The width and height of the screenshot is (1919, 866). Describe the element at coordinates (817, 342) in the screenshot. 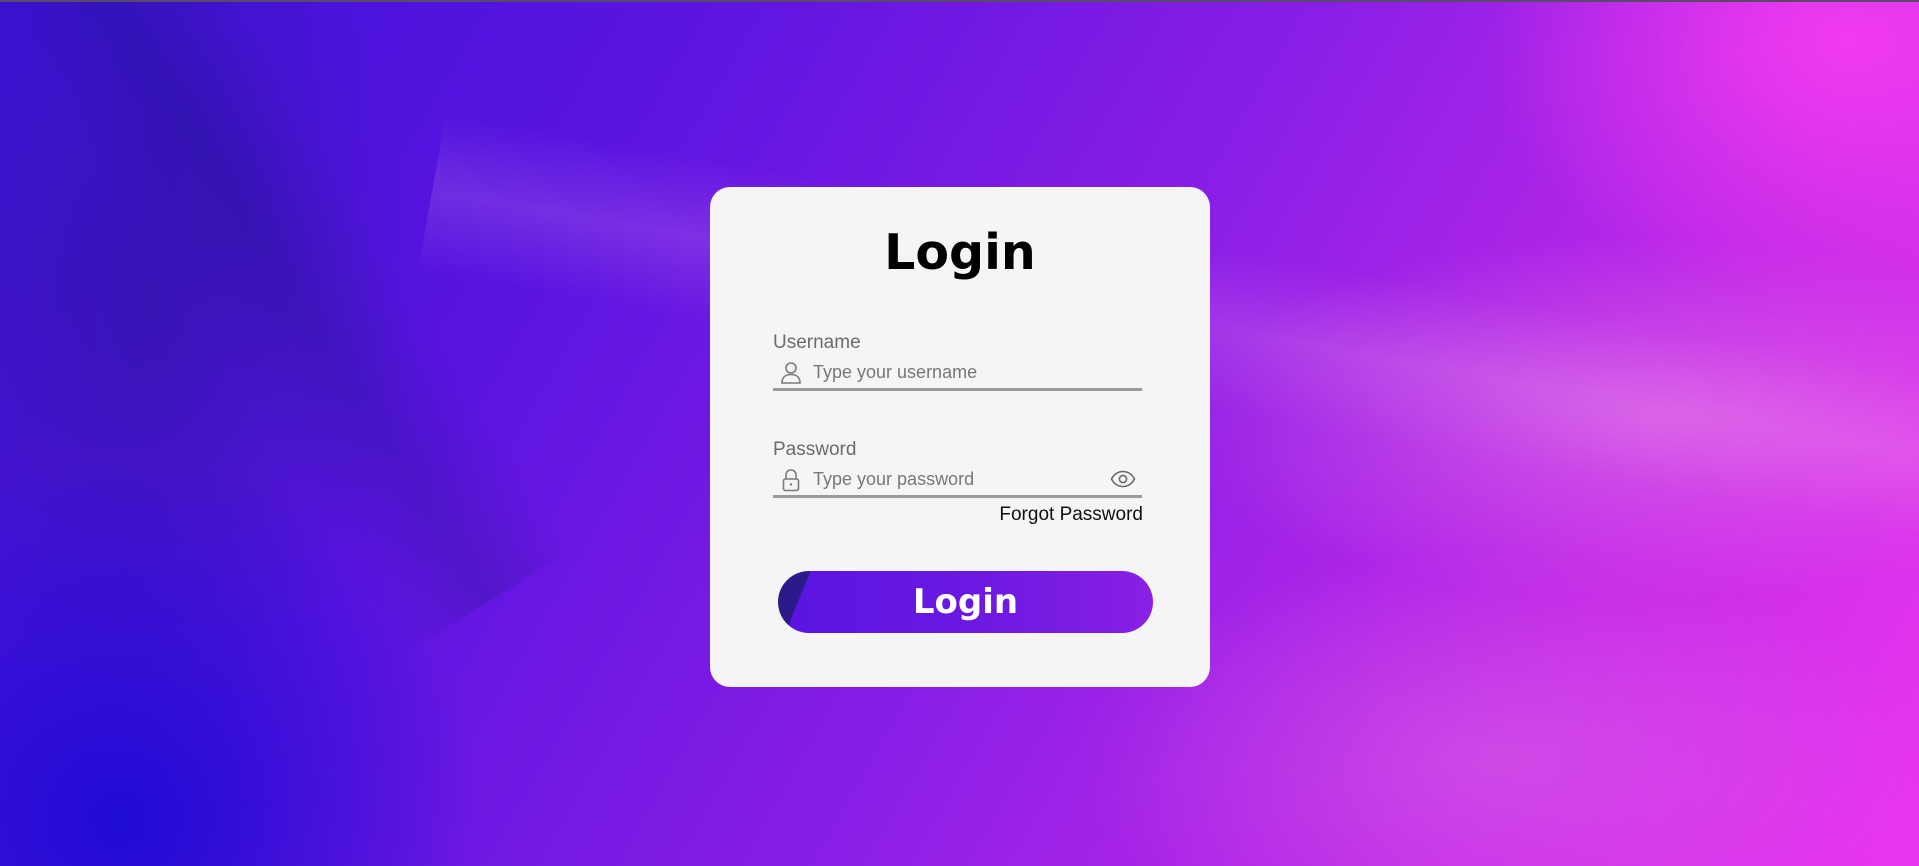

I see `username-label: Username` at that location.